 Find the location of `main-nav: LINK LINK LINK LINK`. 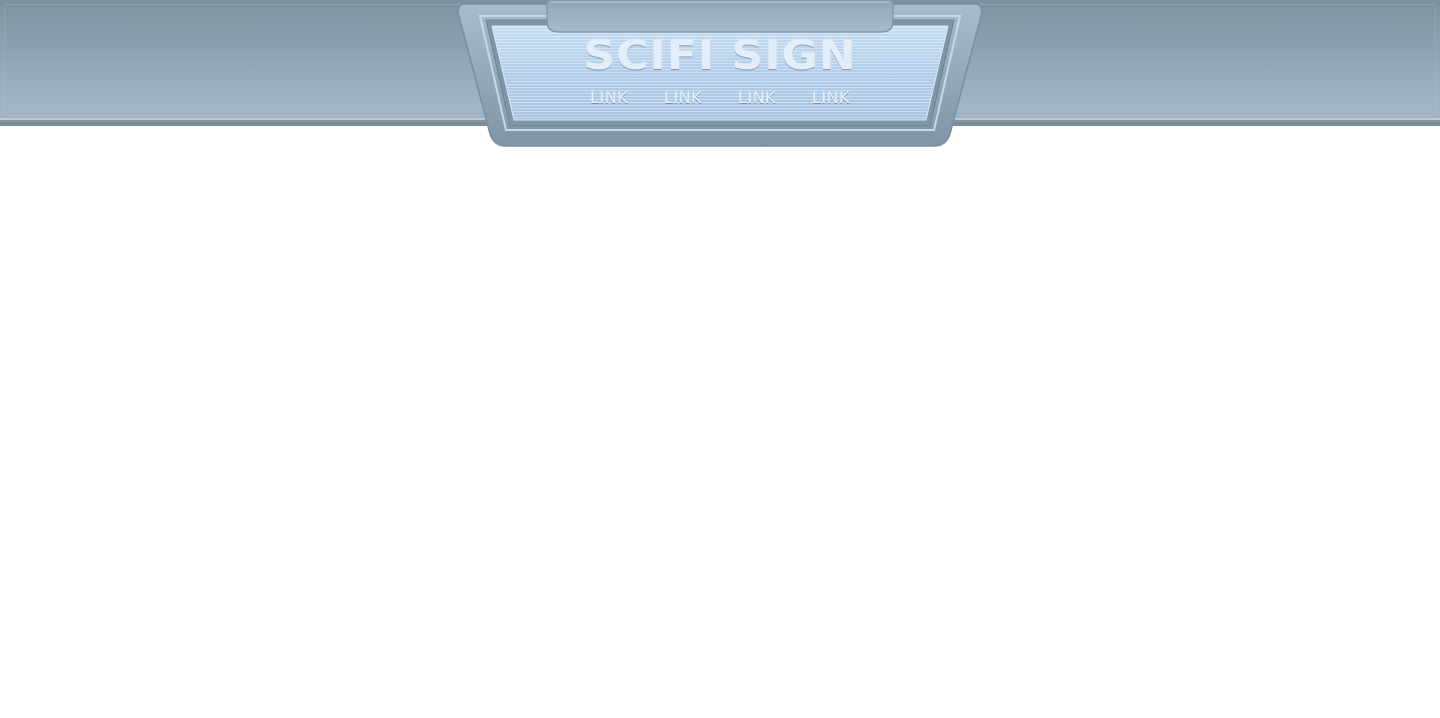

main-nav: LINK LINK LINK LINK is located at coordinates (720, 98).